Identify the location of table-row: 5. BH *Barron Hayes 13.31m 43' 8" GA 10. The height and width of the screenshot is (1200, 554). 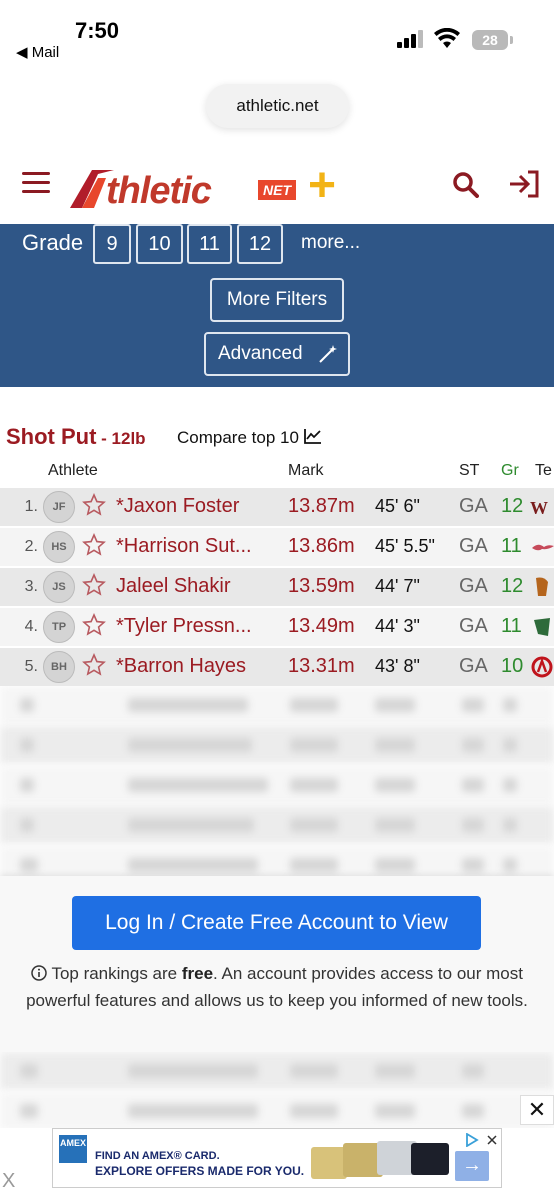
(277, 667).